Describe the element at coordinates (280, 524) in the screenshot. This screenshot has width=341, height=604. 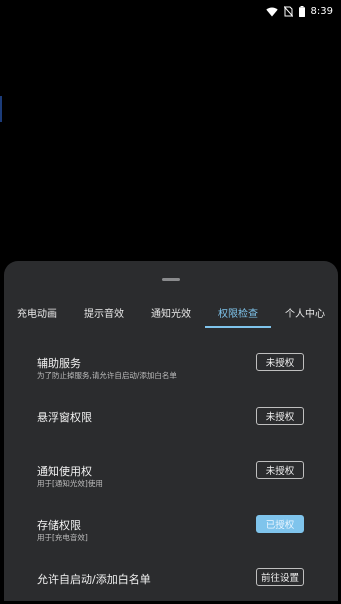
I see `storage-authorized-button: 已授权` at that location.